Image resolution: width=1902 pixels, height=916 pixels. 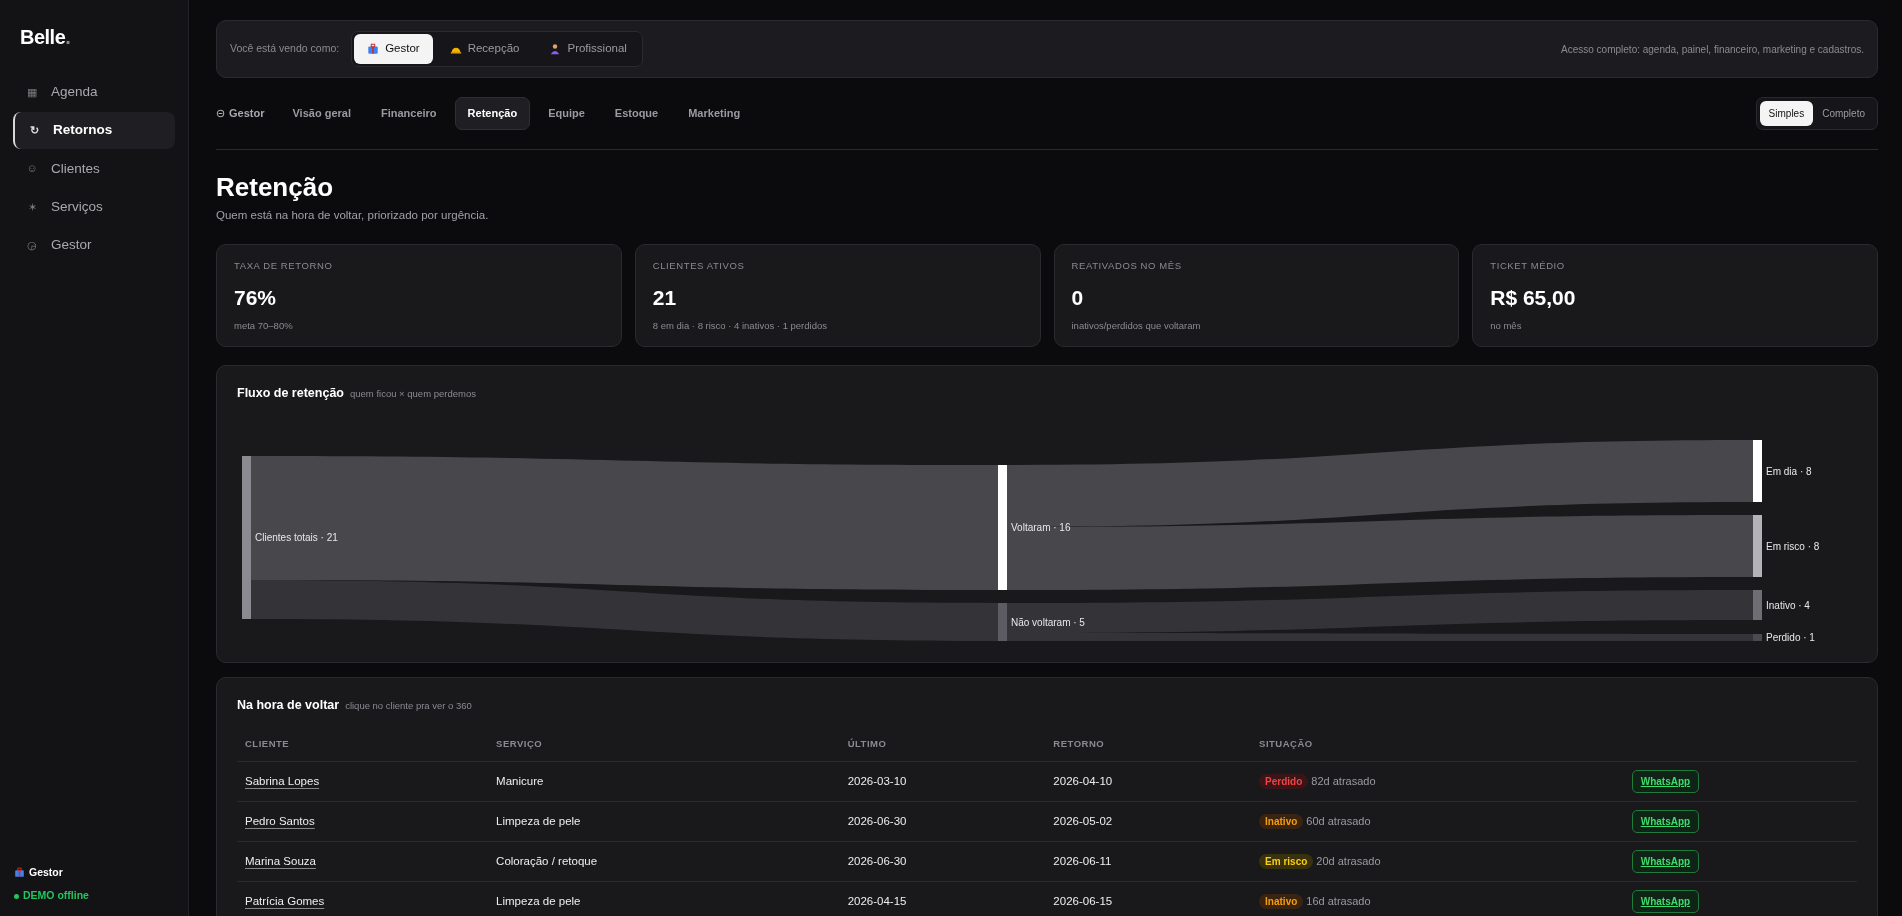 I want to click on stat-value: R$ 65,00, so click(x=1533, y=297).